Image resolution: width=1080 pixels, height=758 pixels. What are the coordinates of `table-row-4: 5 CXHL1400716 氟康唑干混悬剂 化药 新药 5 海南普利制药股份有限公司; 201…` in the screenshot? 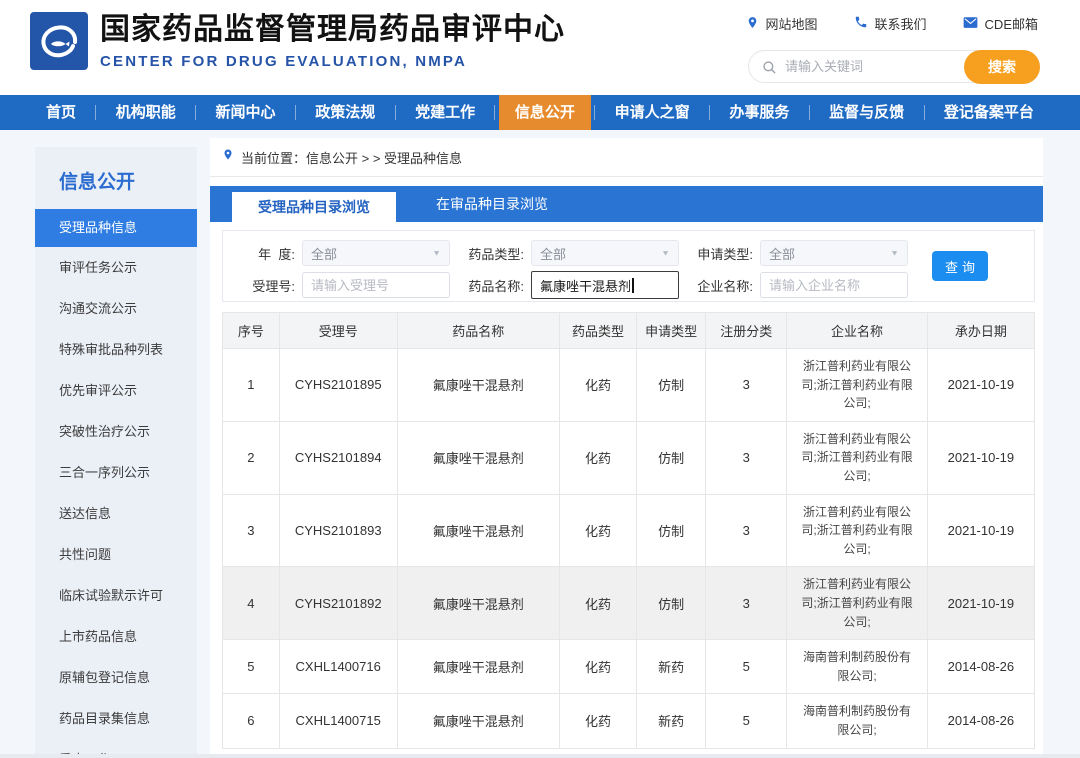 It's located at (629, 667).